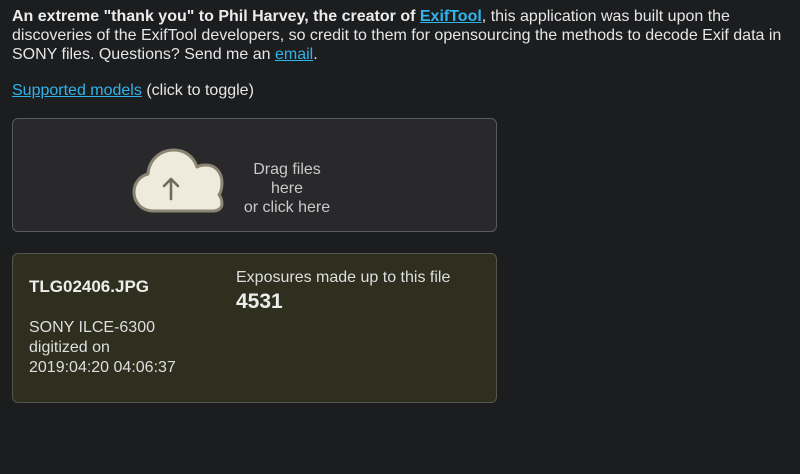 This screenshot has height=474, width=800. What do you see at coordinates (102, 367) in the screenshot?
I see `digitized-date: 2019:04:20 04:06:37` at bounding box center [102, 367].